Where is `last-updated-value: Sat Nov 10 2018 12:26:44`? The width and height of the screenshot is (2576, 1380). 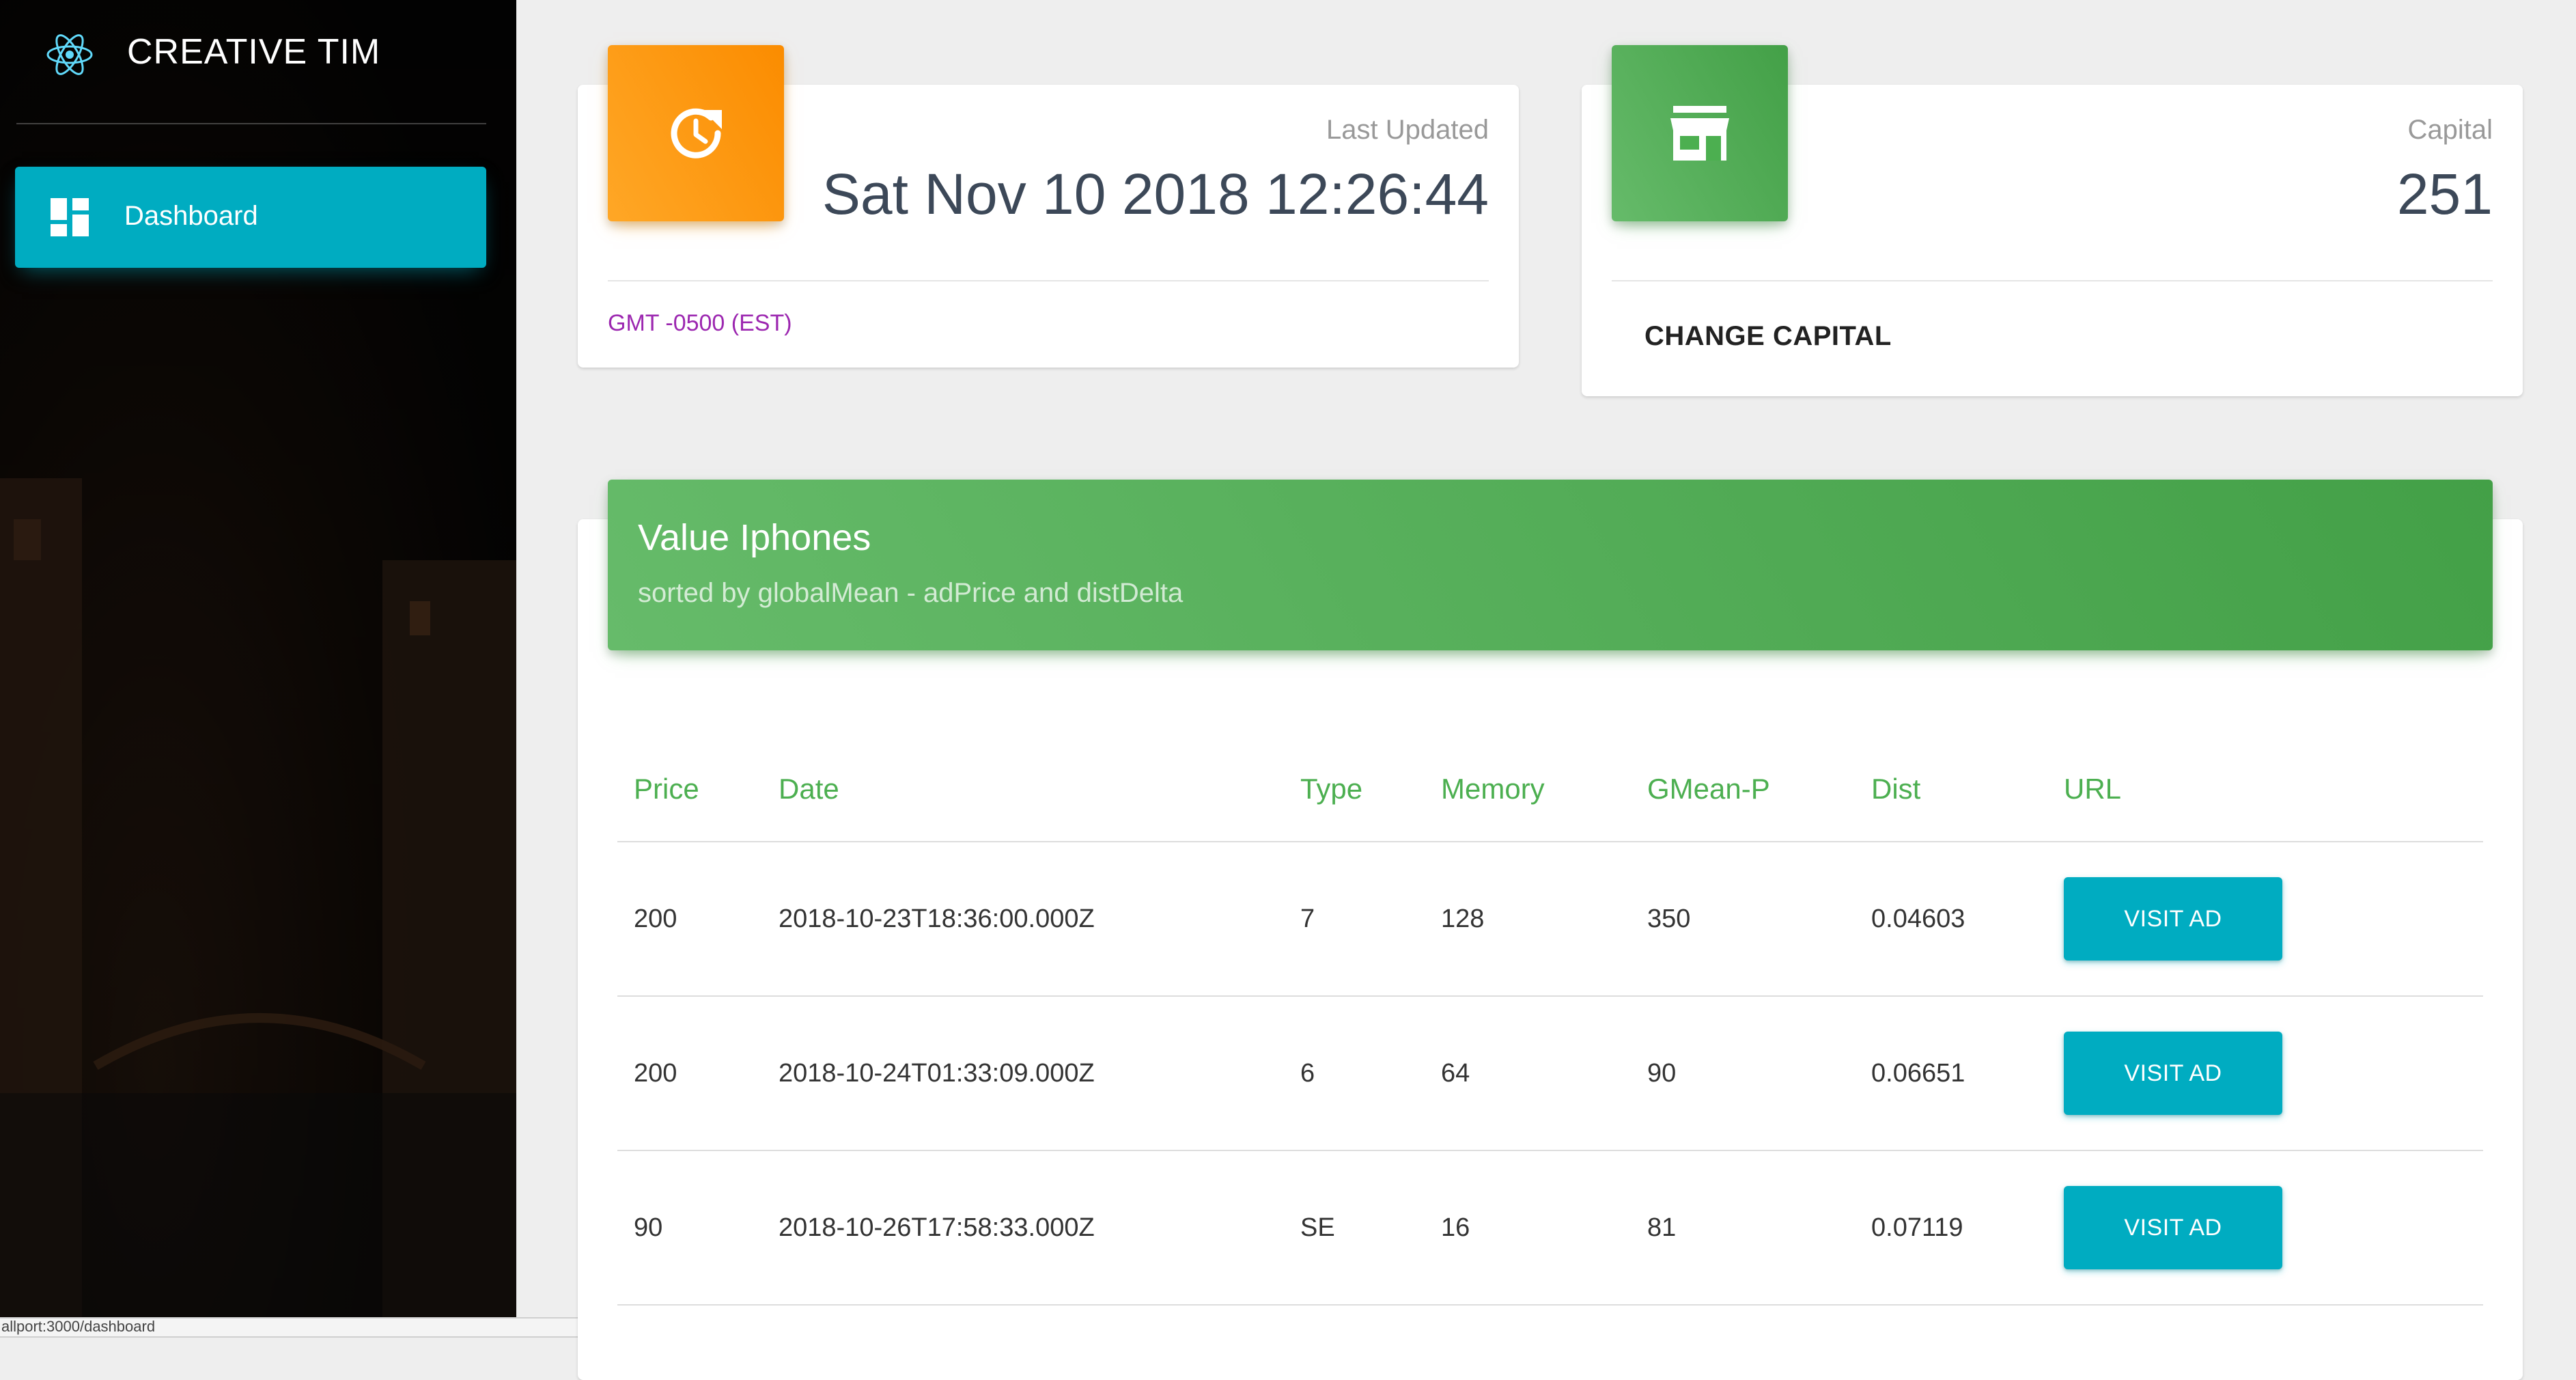
last-updated-value: Sat Nov 10 2018 12:26:44 is located at coordinates (1155, 194).